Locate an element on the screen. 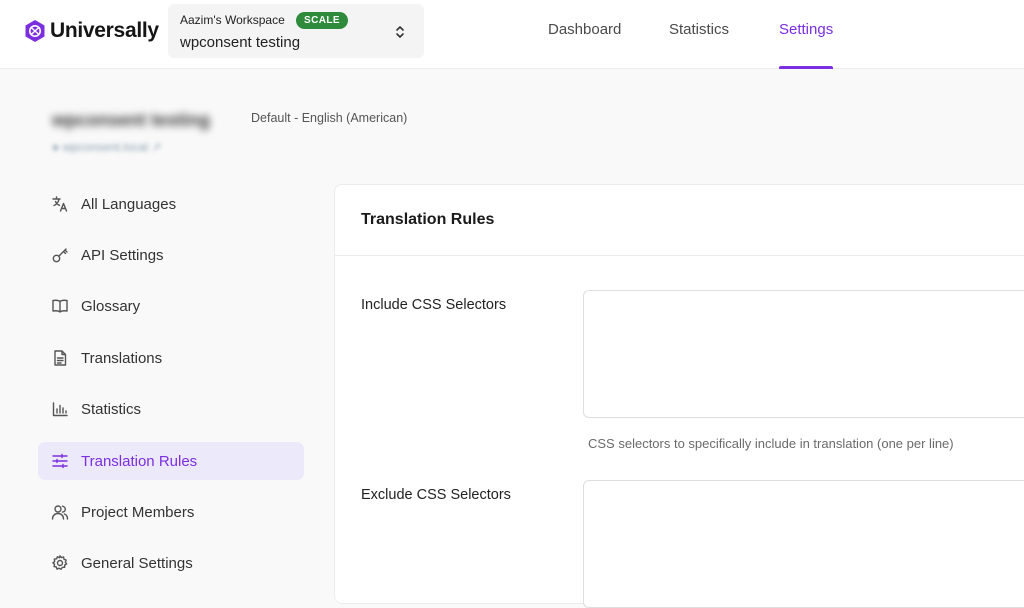 This screenshot has width=1024, height=608. sidebar-item-all-languages: All Languages is located at coordinates (171, 204).